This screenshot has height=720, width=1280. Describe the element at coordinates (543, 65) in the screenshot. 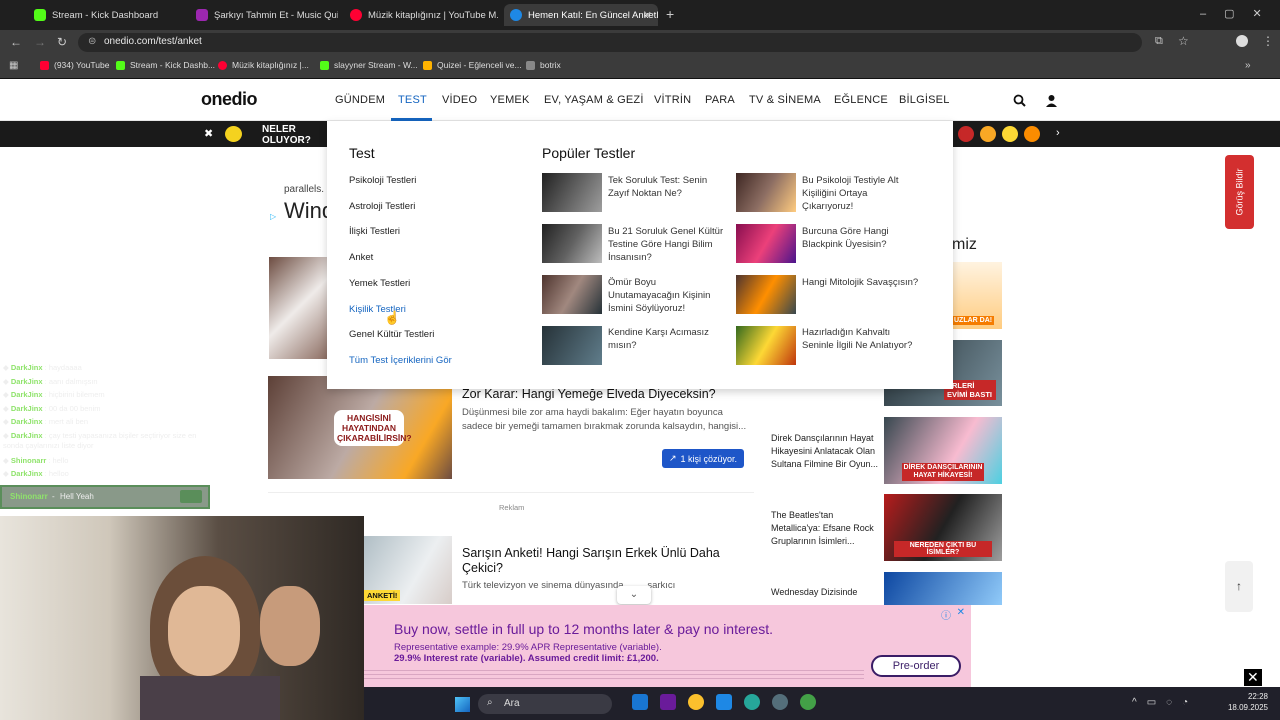

I see `bookmark-botrix: botrix` at that location.